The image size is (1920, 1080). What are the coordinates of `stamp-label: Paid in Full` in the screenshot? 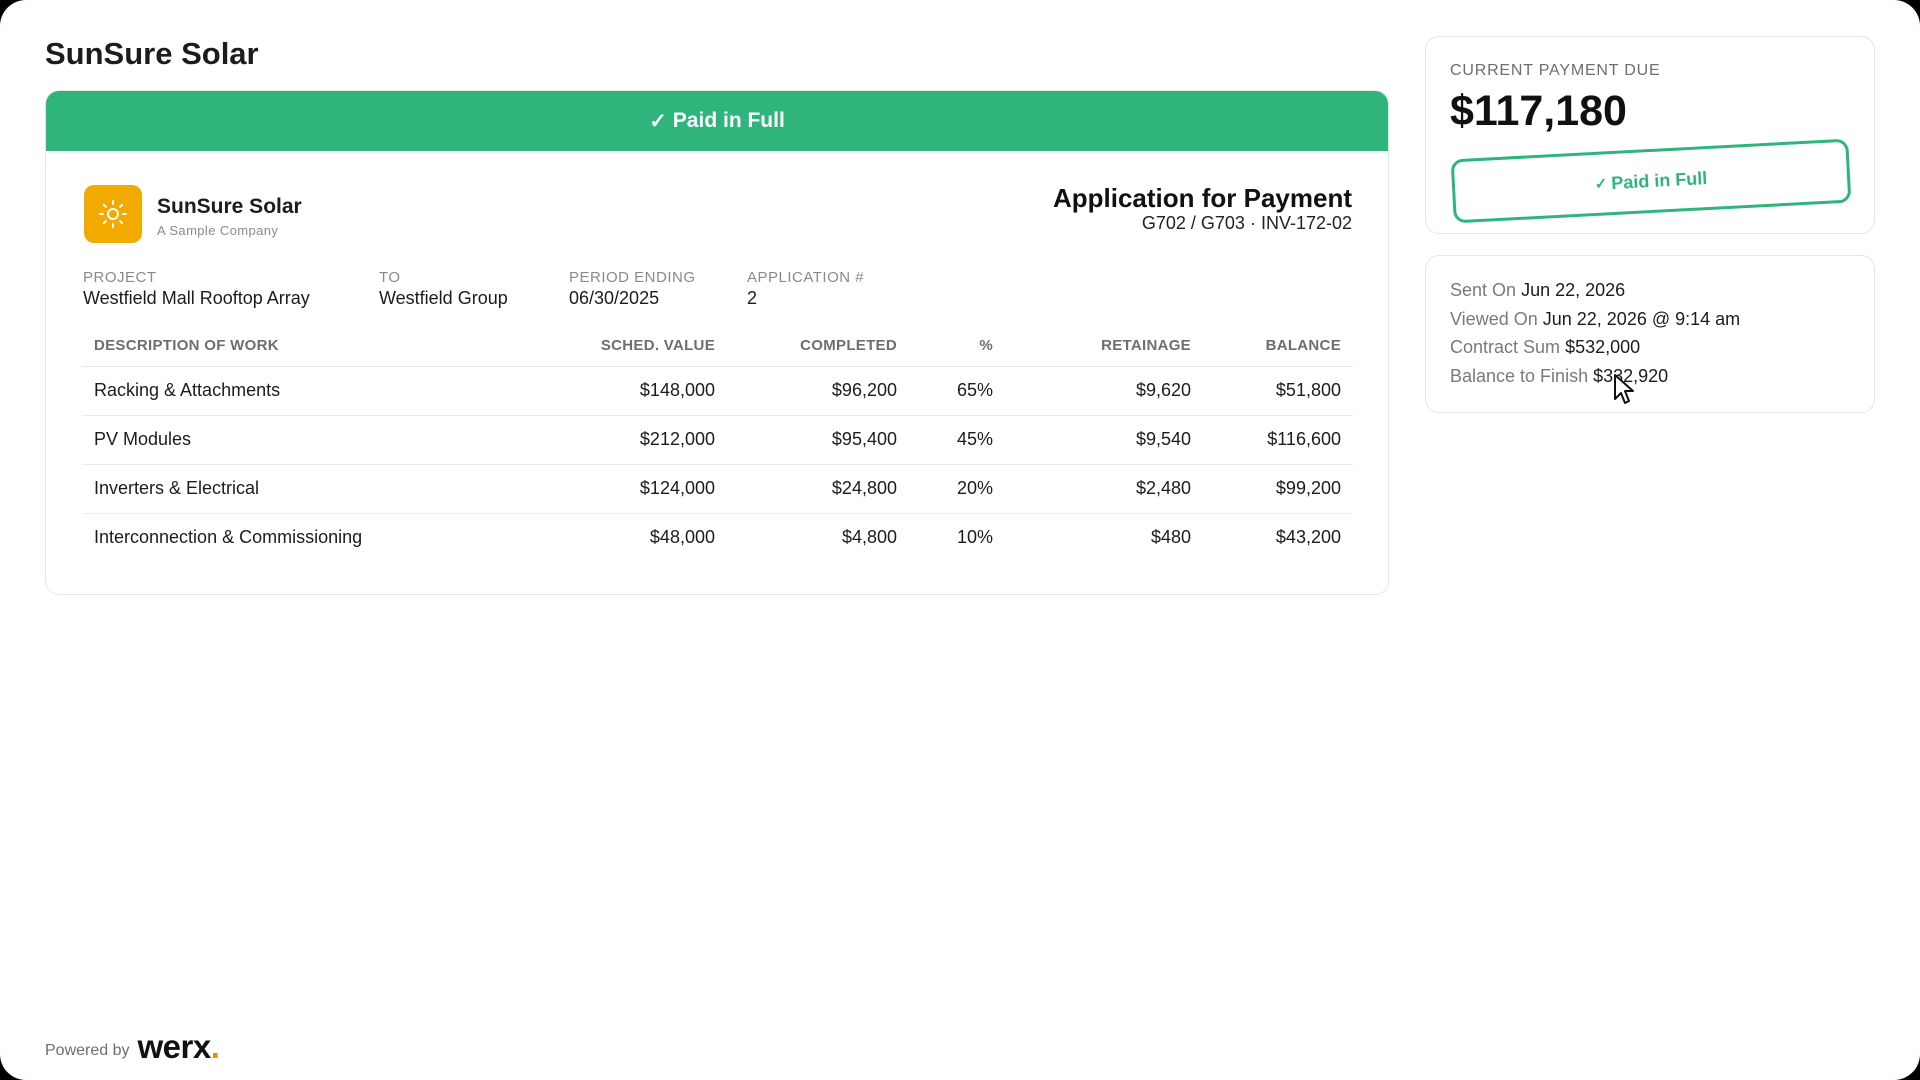 It's located at (1659, 180).